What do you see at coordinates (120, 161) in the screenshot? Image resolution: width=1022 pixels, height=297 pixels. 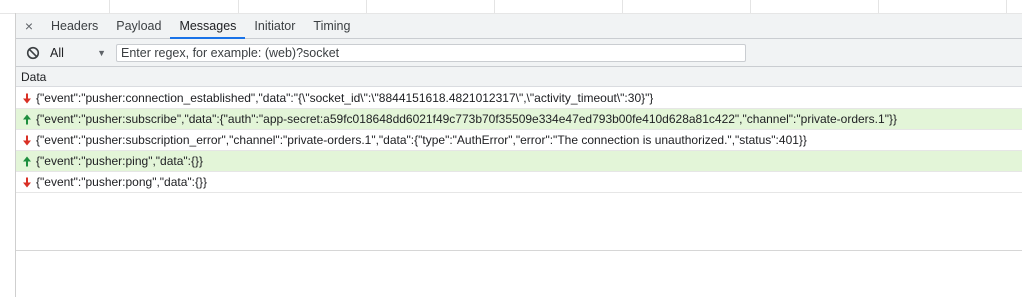 I see `message-data: {"event":"pusher:ping","data":{}}` at bounding box center [120, 161].